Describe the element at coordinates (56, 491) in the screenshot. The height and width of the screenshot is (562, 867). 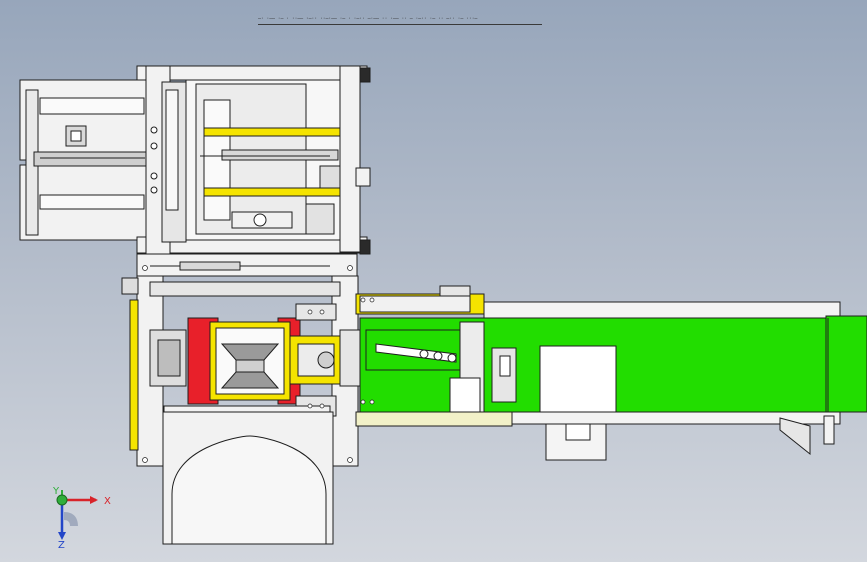
I see `y-axis-label: Y` at that location.